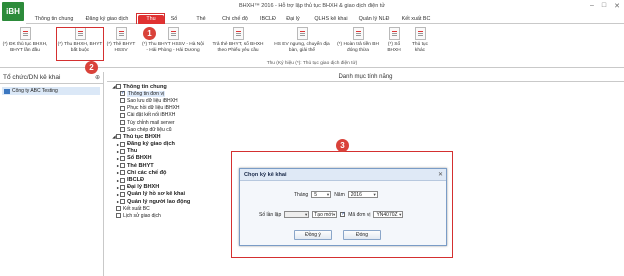 This screenshot has height=276, width=624. Describe the element at coordinates (182, 115) in the screenshot. I see `tree-item: Cài đặt kết nối iBHXH` at that location.